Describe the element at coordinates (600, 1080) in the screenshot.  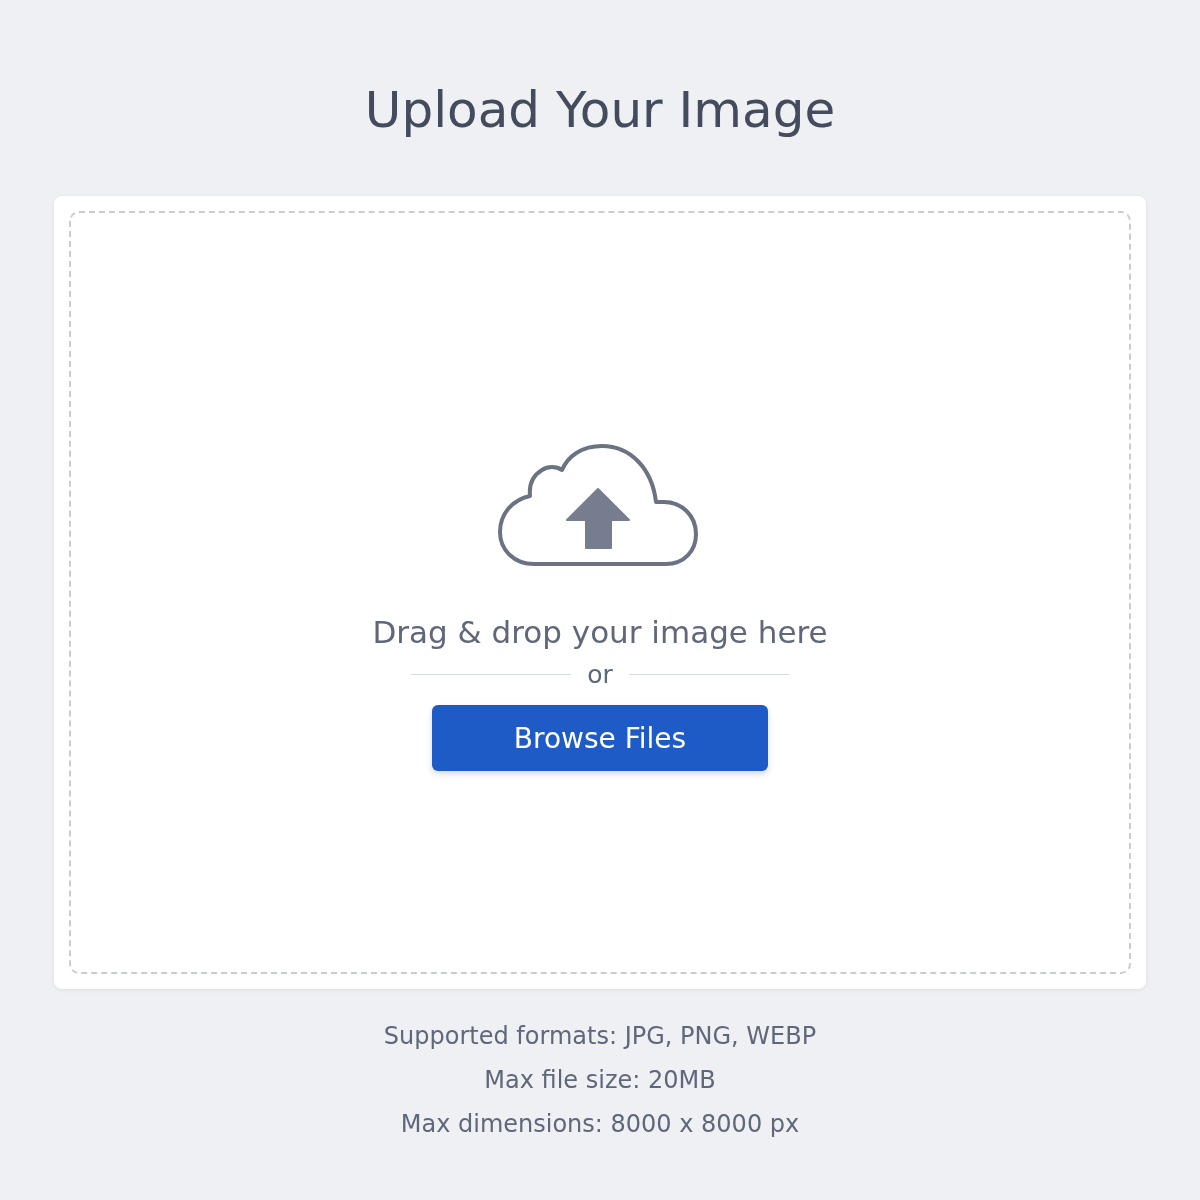
I see `info-text: Max file size: 20MB` at that location.